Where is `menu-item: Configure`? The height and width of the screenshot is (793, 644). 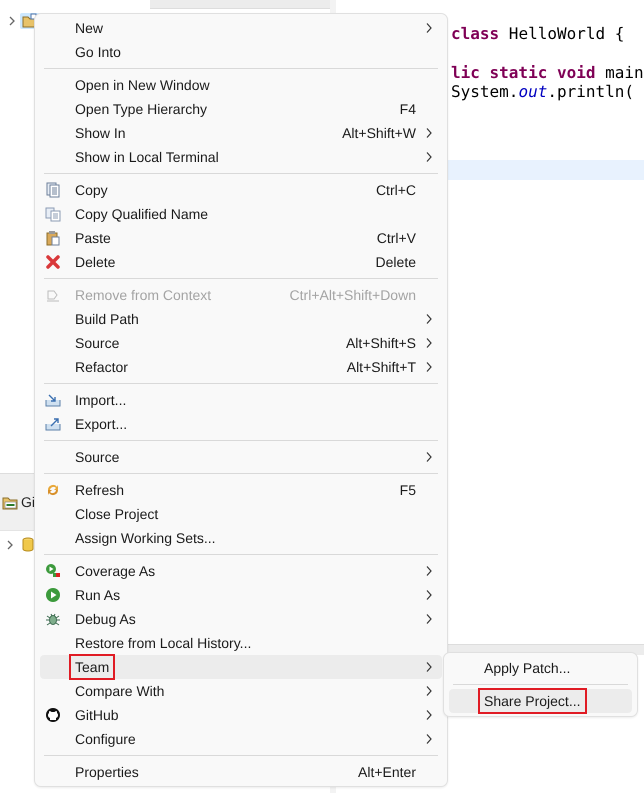
menu-item: Configure is located at coordinates (241, 739).